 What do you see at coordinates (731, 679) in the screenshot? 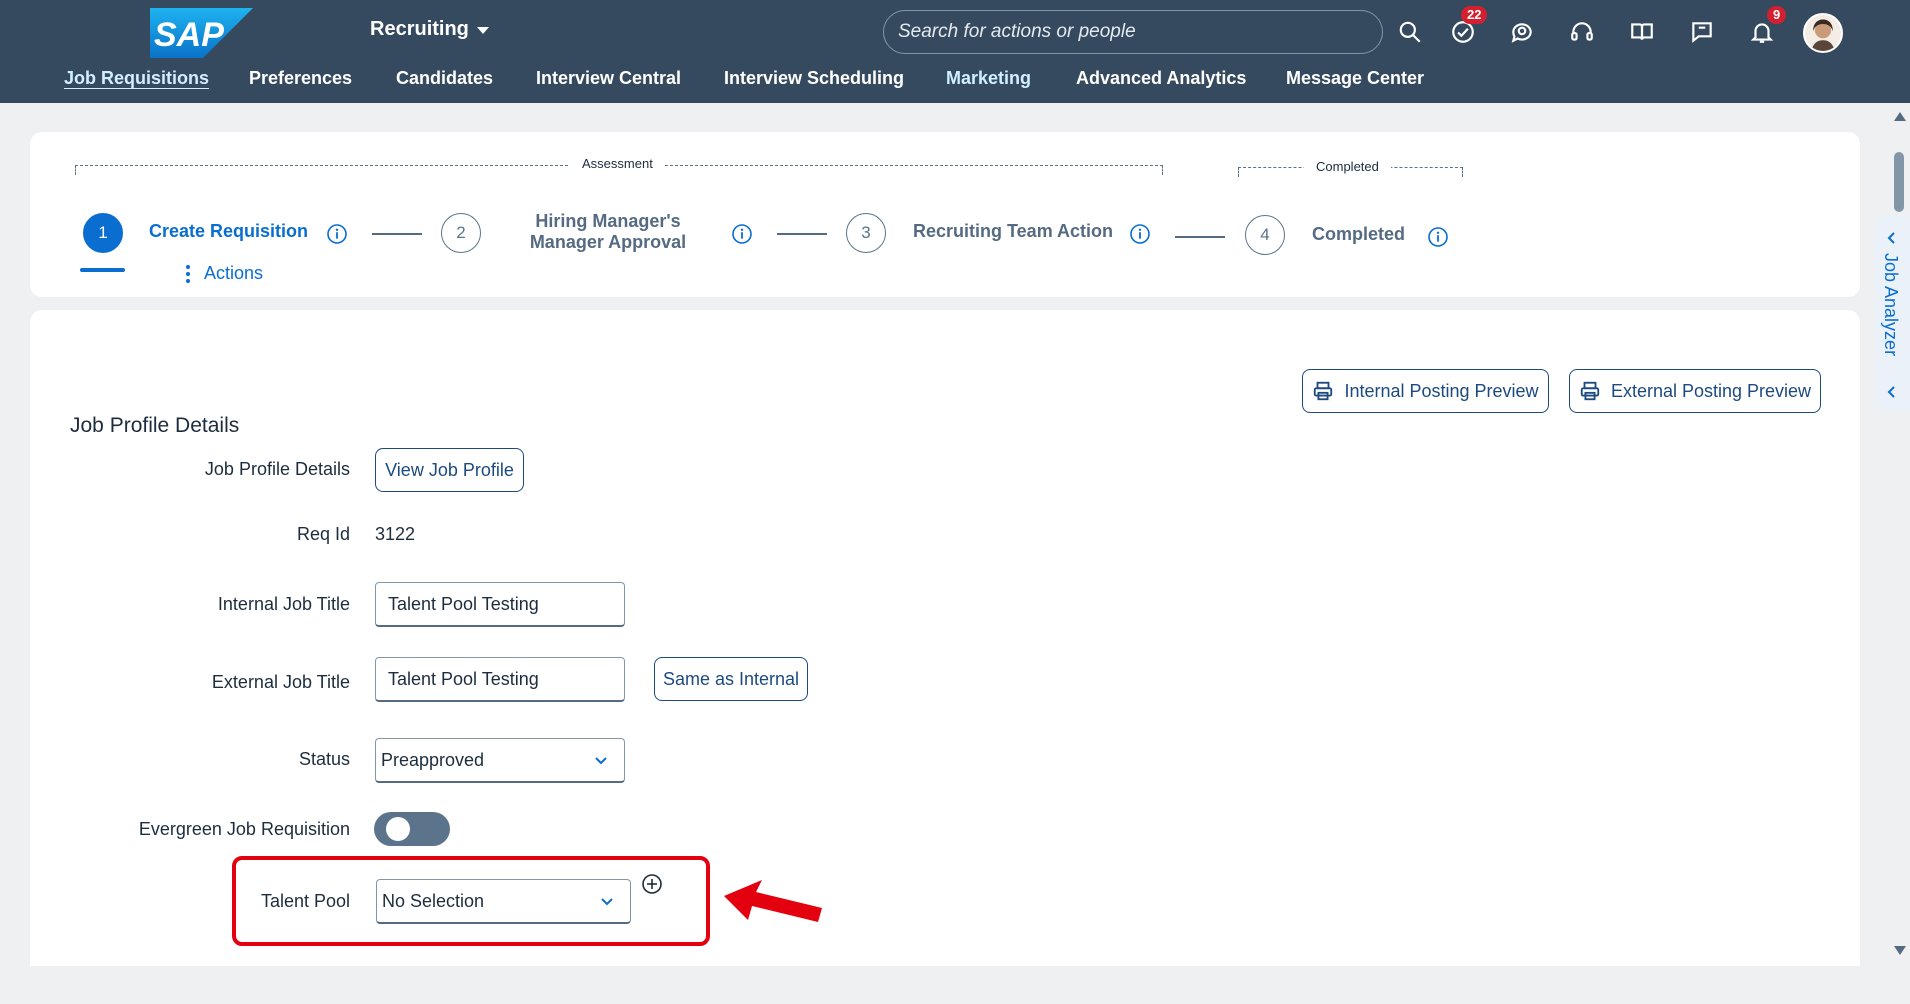
I see `same-as-internal-button: Same as Internal` at bounding box center [731, 679].